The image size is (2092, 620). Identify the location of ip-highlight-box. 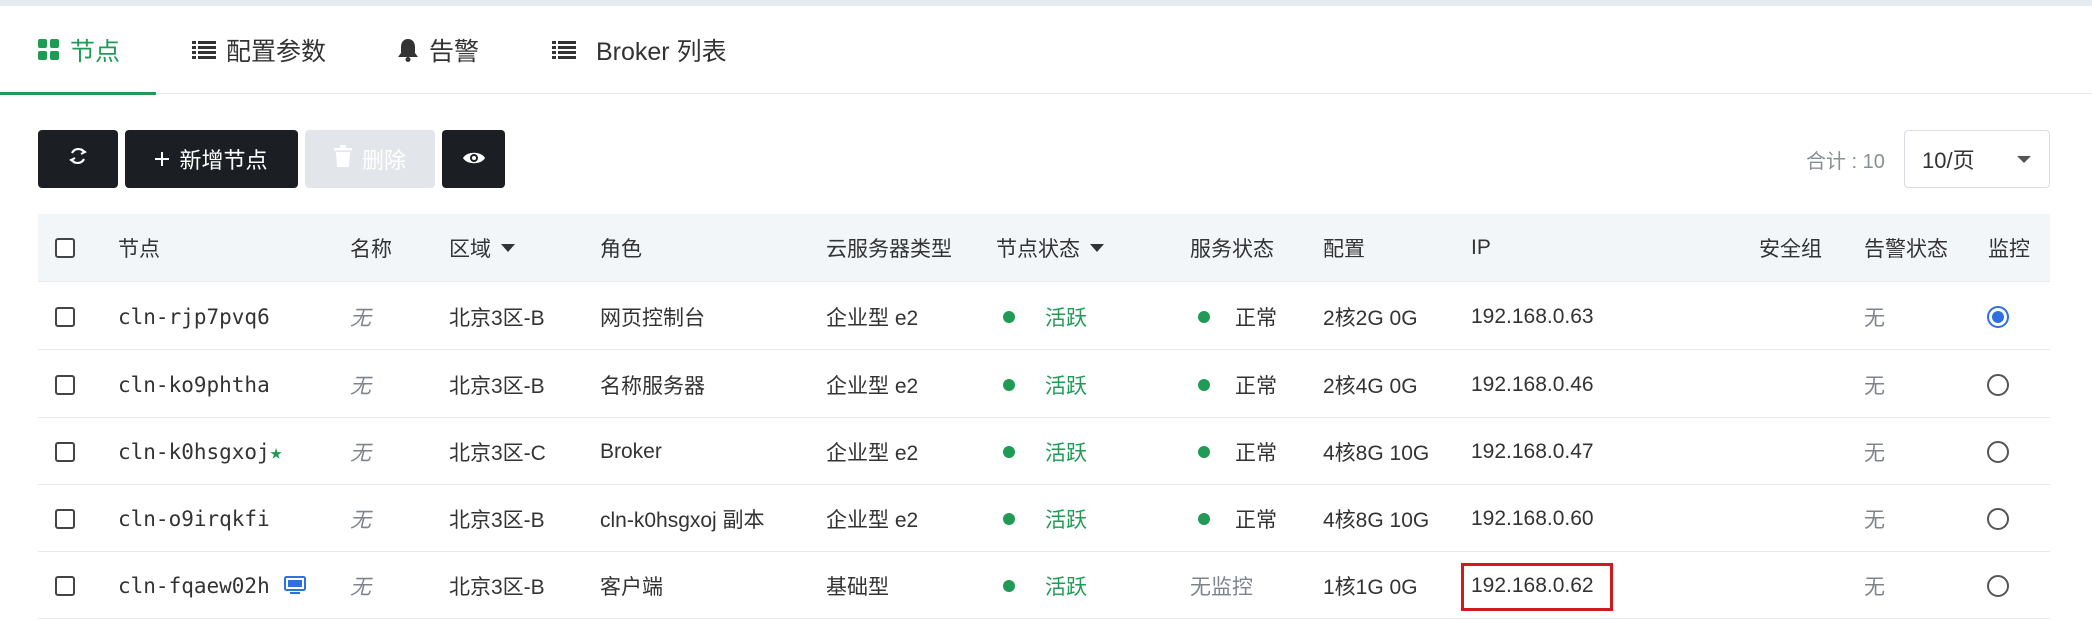
(1537, 587).